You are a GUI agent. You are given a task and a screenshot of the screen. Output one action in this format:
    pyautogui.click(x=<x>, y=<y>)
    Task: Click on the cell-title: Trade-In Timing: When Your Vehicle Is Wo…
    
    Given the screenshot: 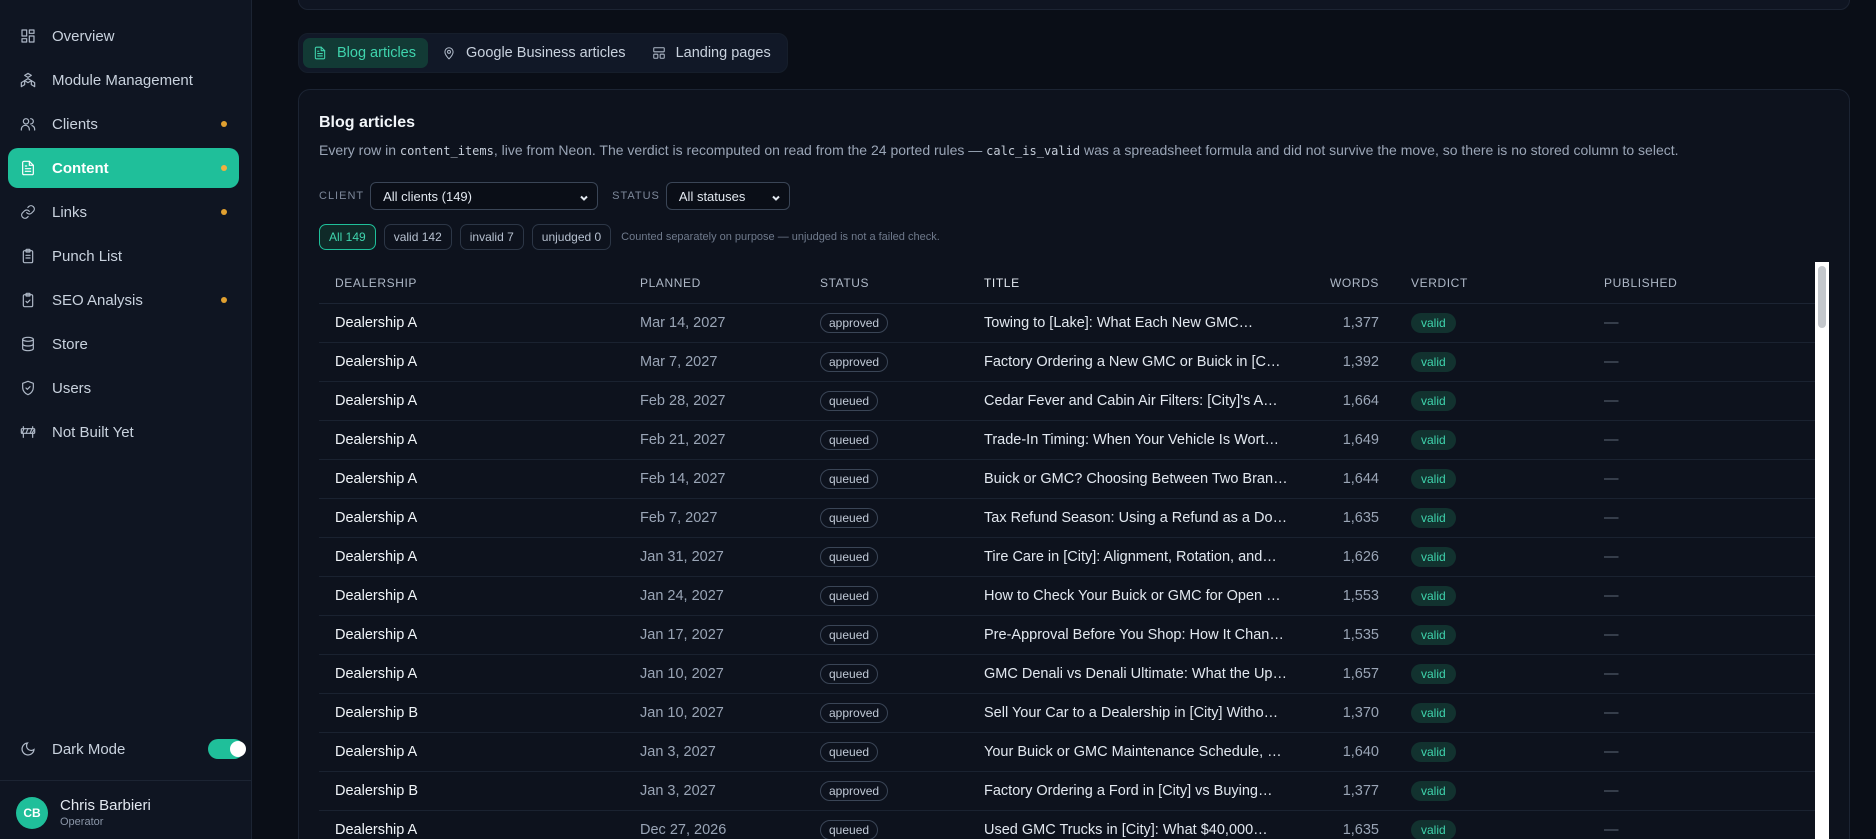 What is the action you would take?
    pyautogui.click(x=1145, y=440)
    